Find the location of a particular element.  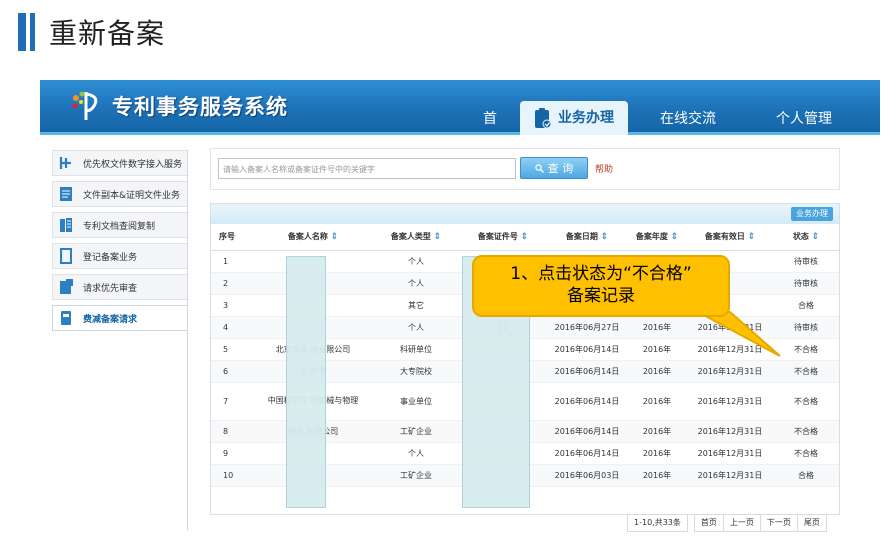

col-header-year: 备案年度 ⇕ is located at coordinates (657, 237).